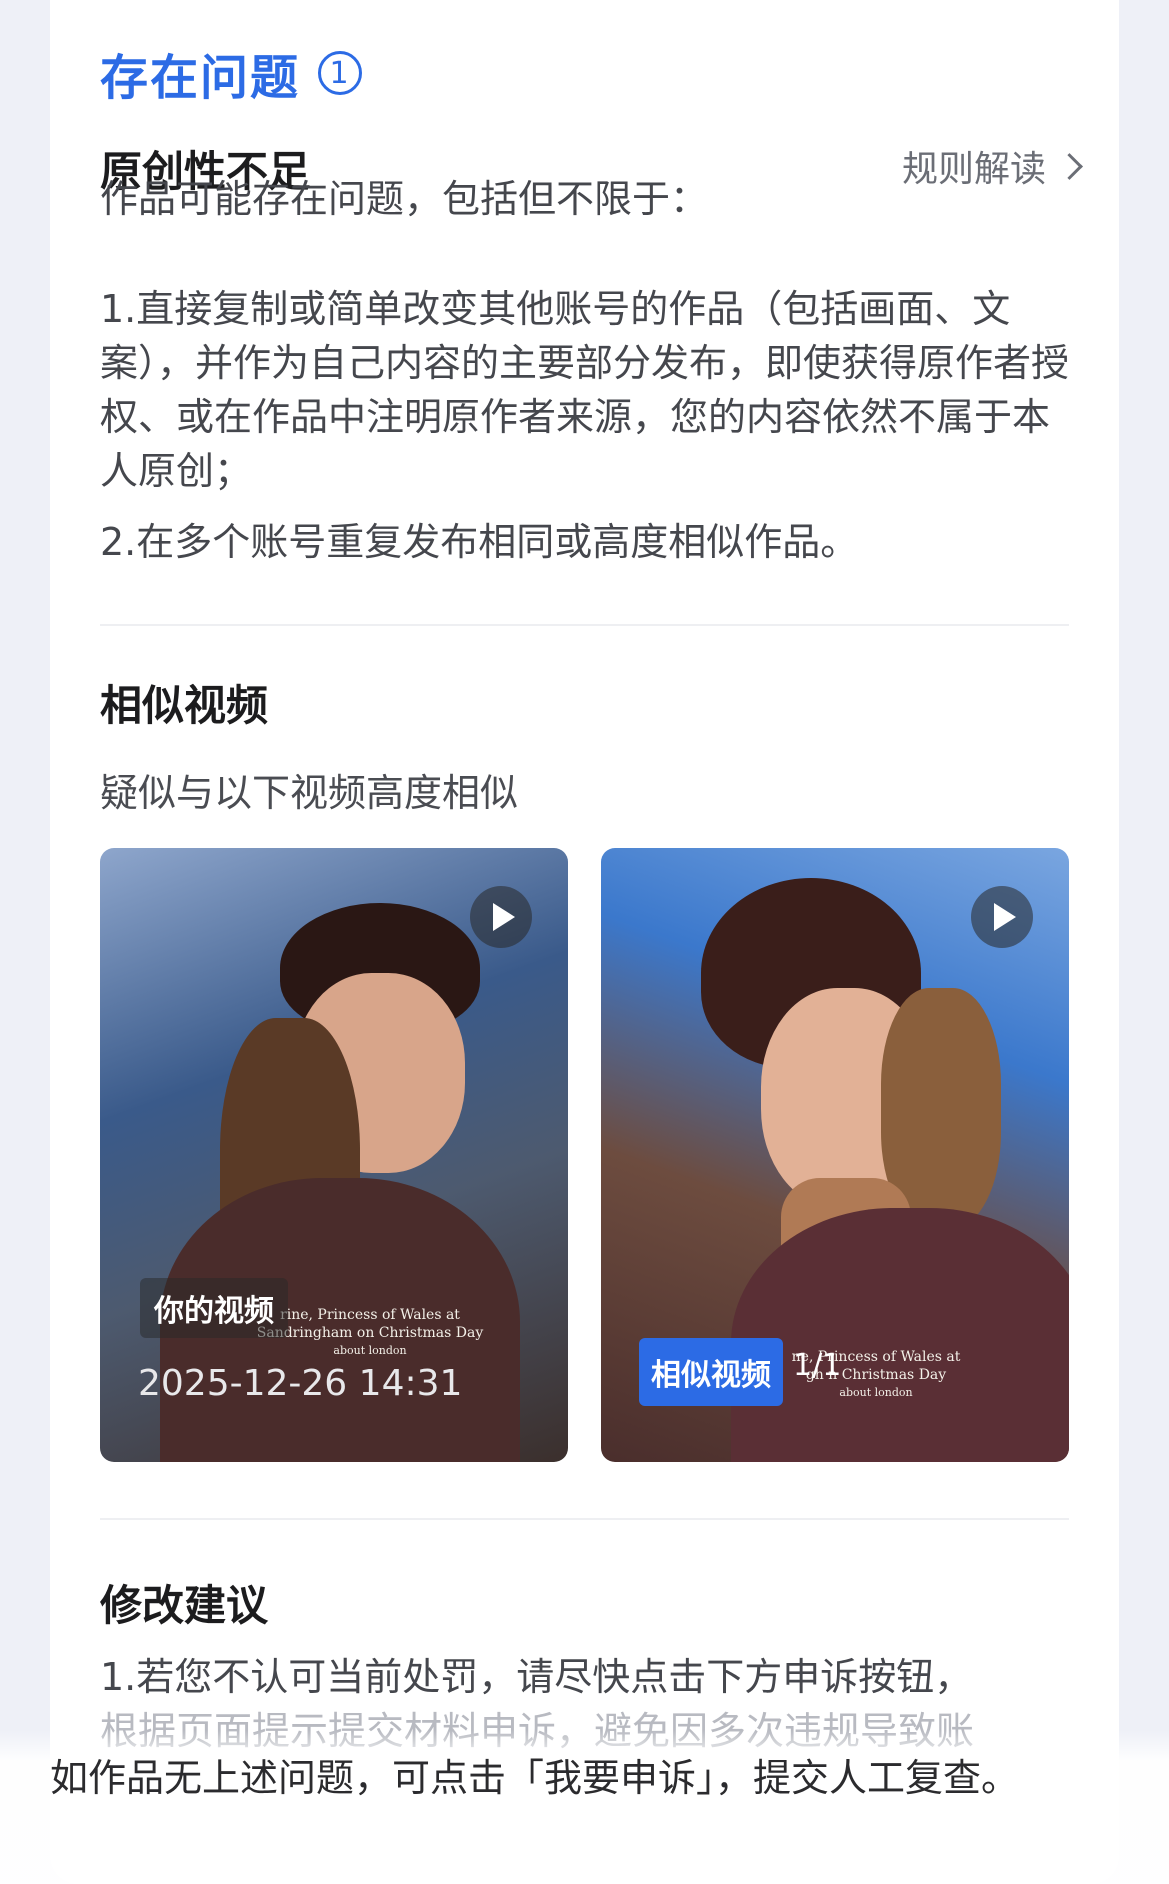  What do you see at coordinates (900, 1335) in the screenshot?
I see `coat-shape` at bounding box center [900, 1335].